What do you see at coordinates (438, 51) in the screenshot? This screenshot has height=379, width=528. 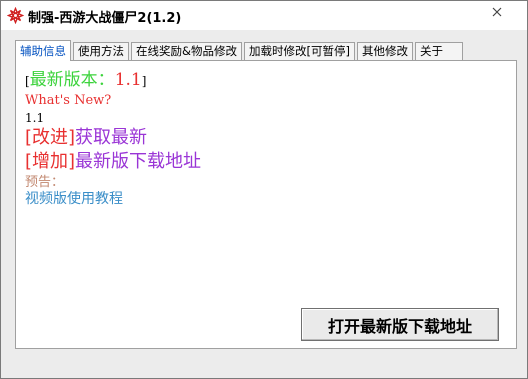 I see `tab-about: 关于` at bounding box center [438, 51].